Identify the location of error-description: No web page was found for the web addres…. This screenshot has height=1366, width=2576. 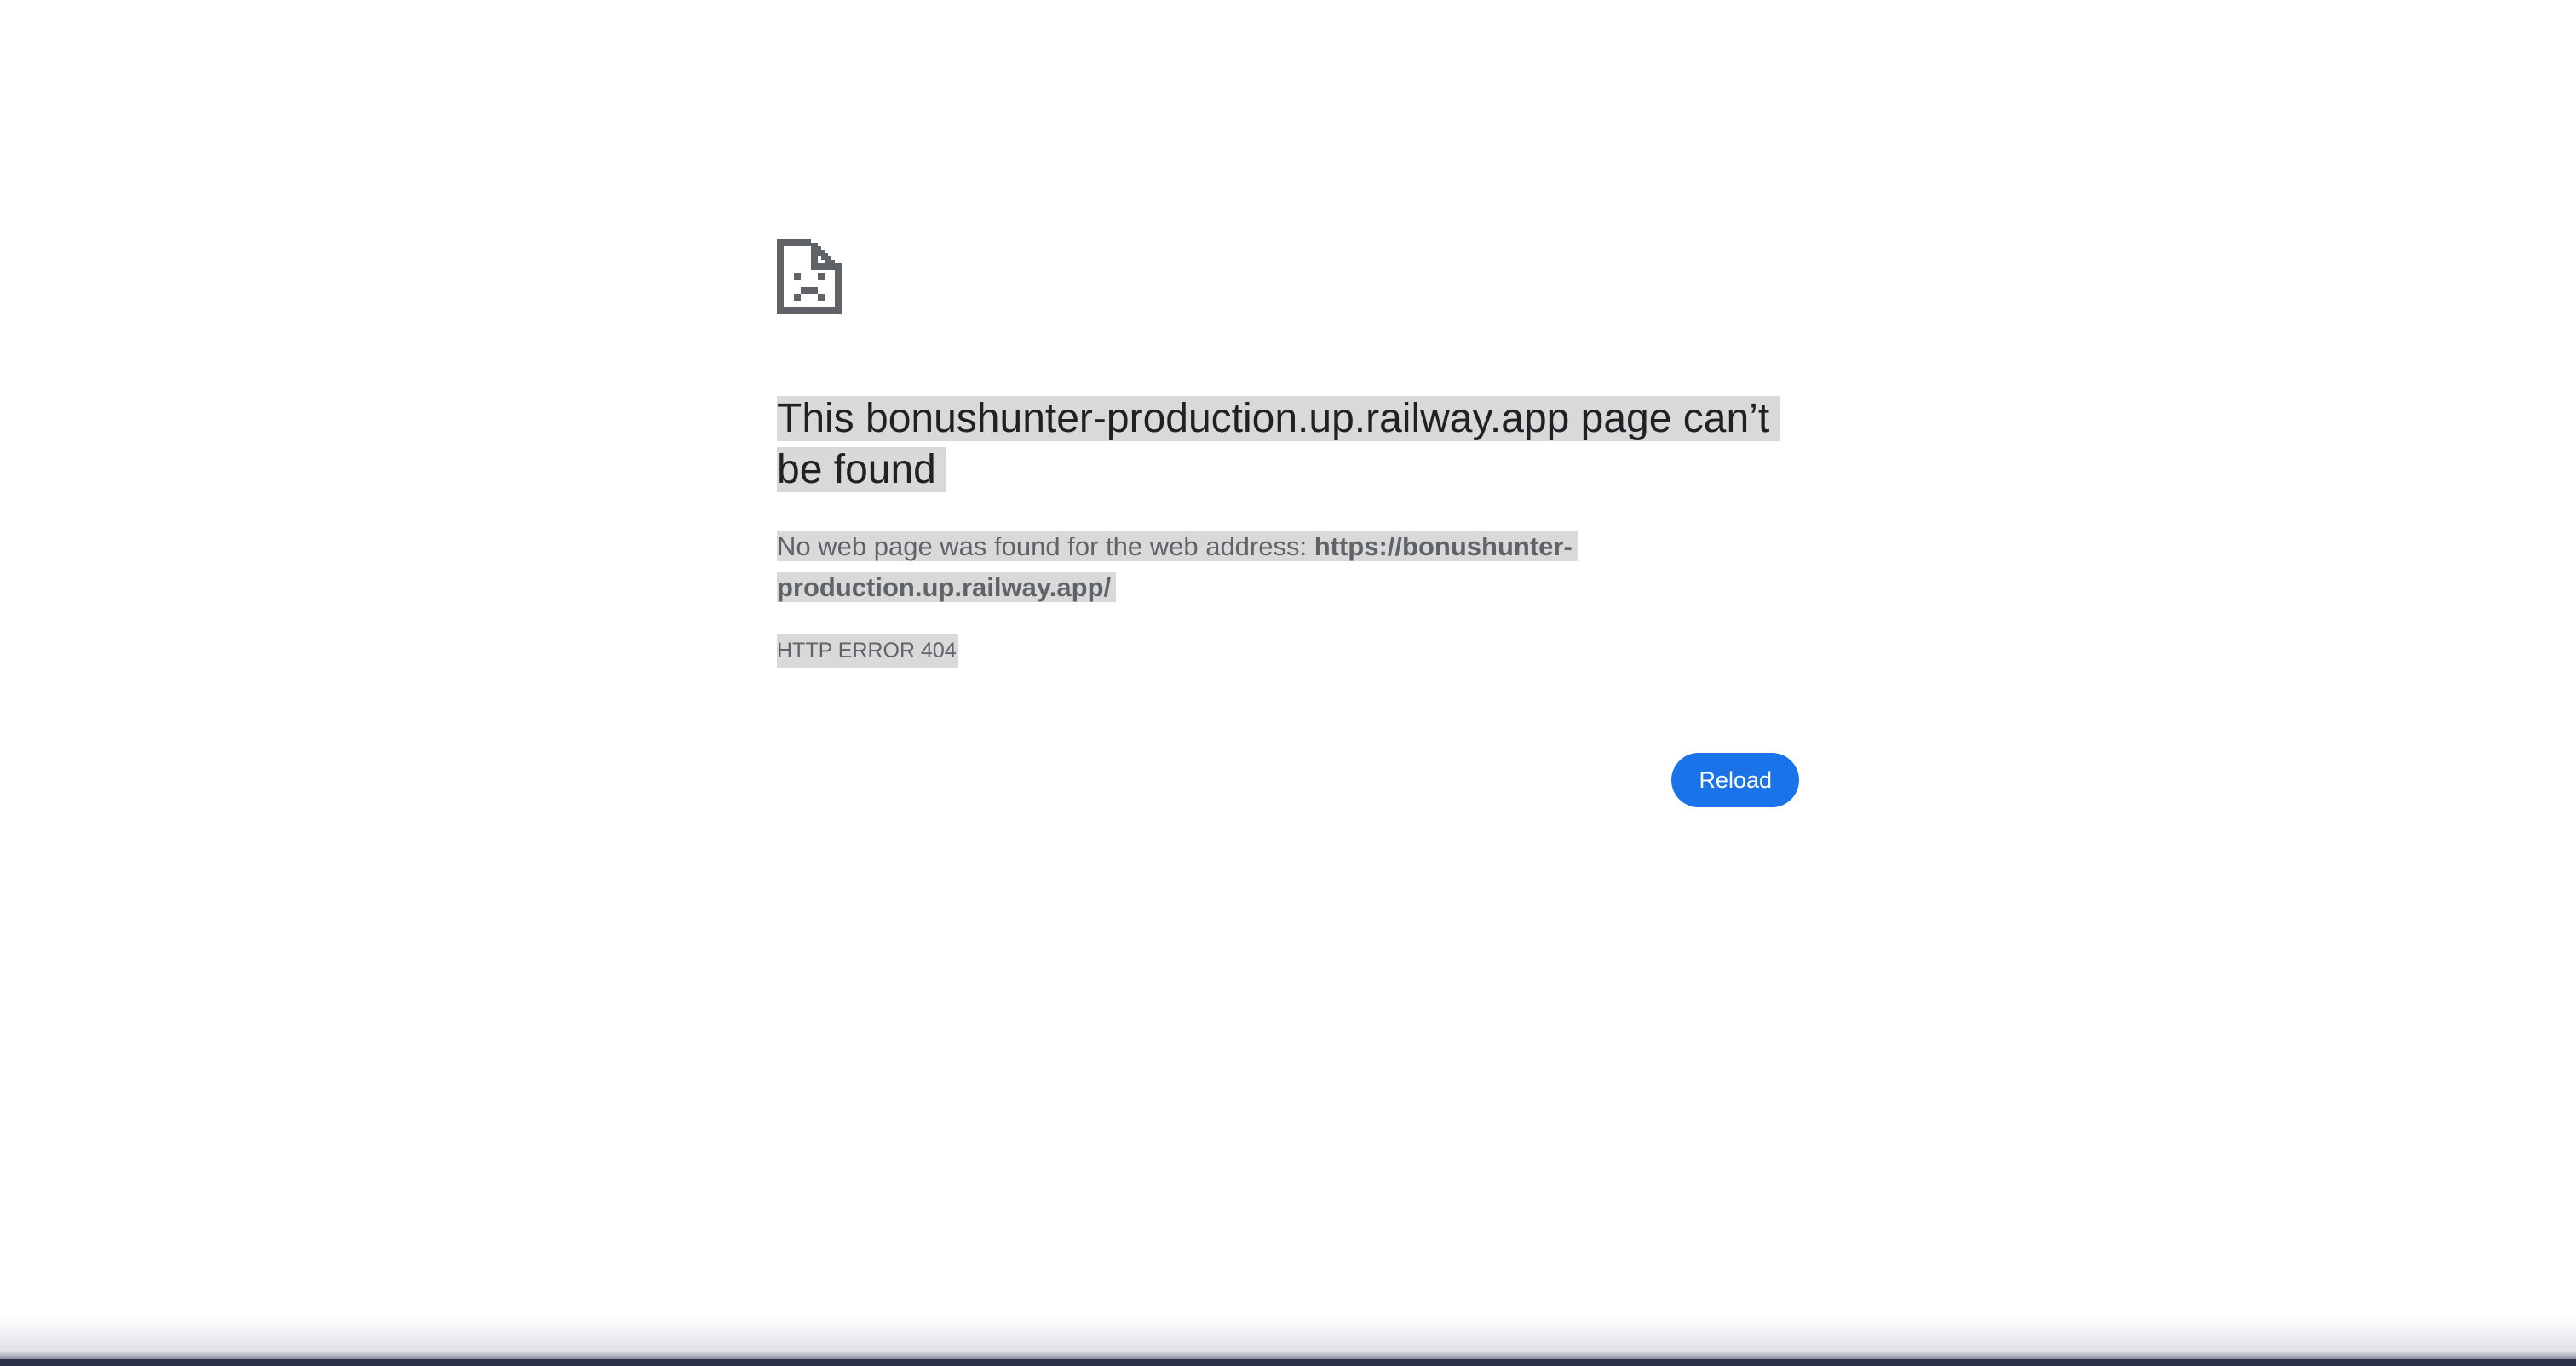
(1186, 567).